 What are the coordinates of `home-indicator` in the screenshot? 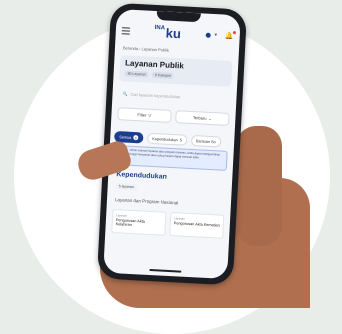 It's located at (165, 270).